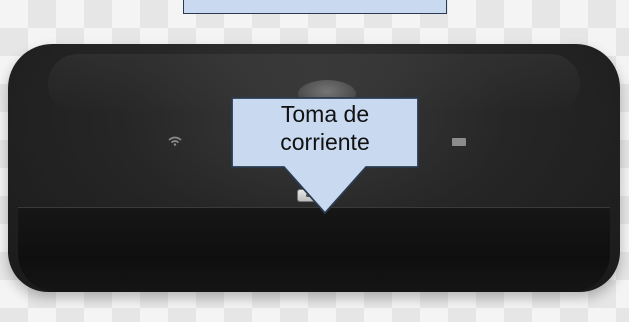 Image resolution: width=629 pixels, height=322 pixels. What do you see at coordinates (325, 142) in the screenshot?
I see `callout-label-line2: corriente` at bounding box center [325, 142].